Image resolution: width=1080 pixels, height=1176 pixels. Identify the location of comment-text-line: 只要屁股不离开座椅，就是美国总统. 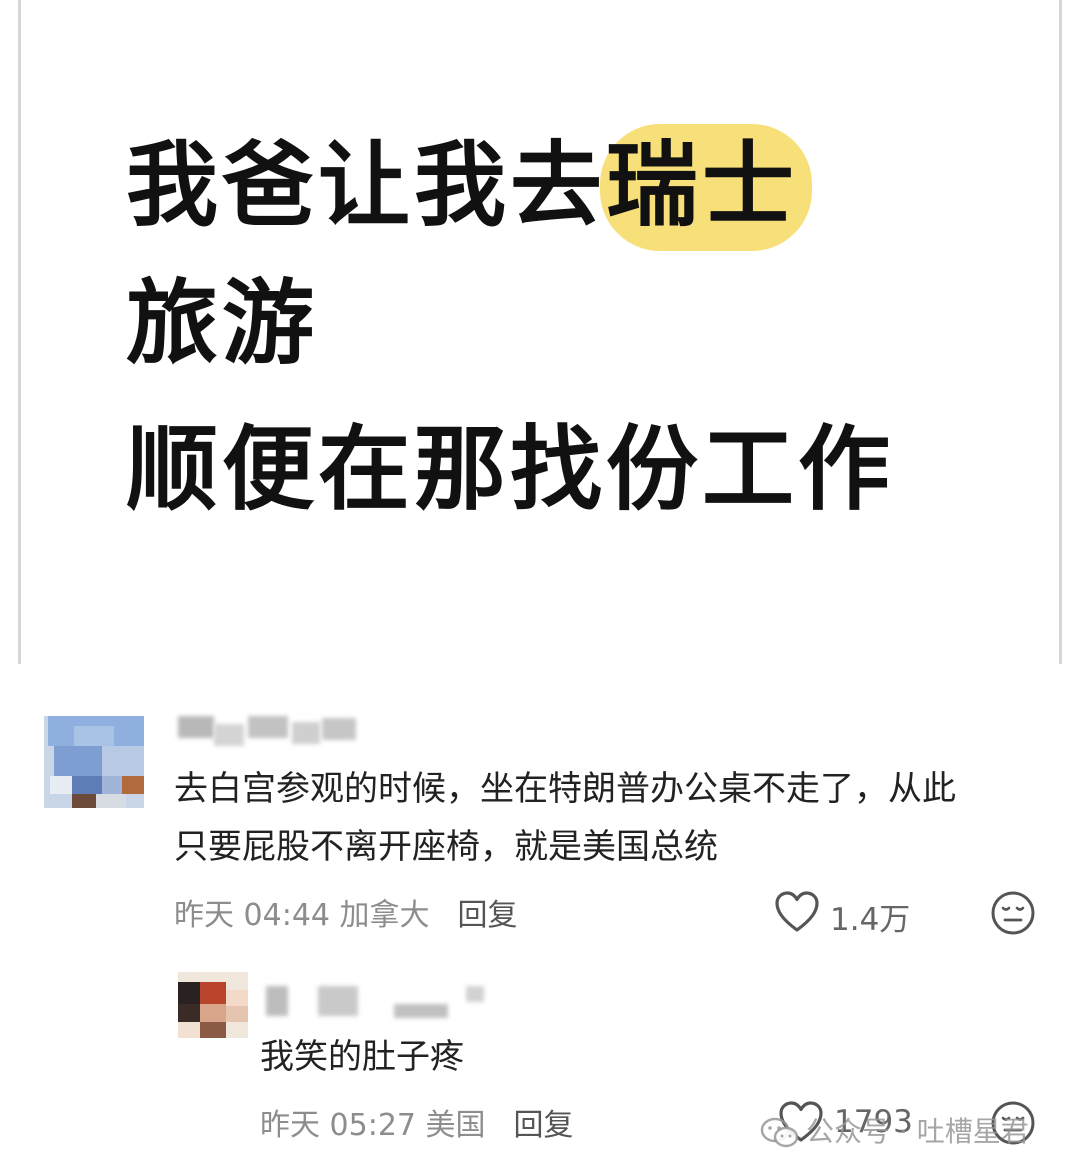
(446, 847).